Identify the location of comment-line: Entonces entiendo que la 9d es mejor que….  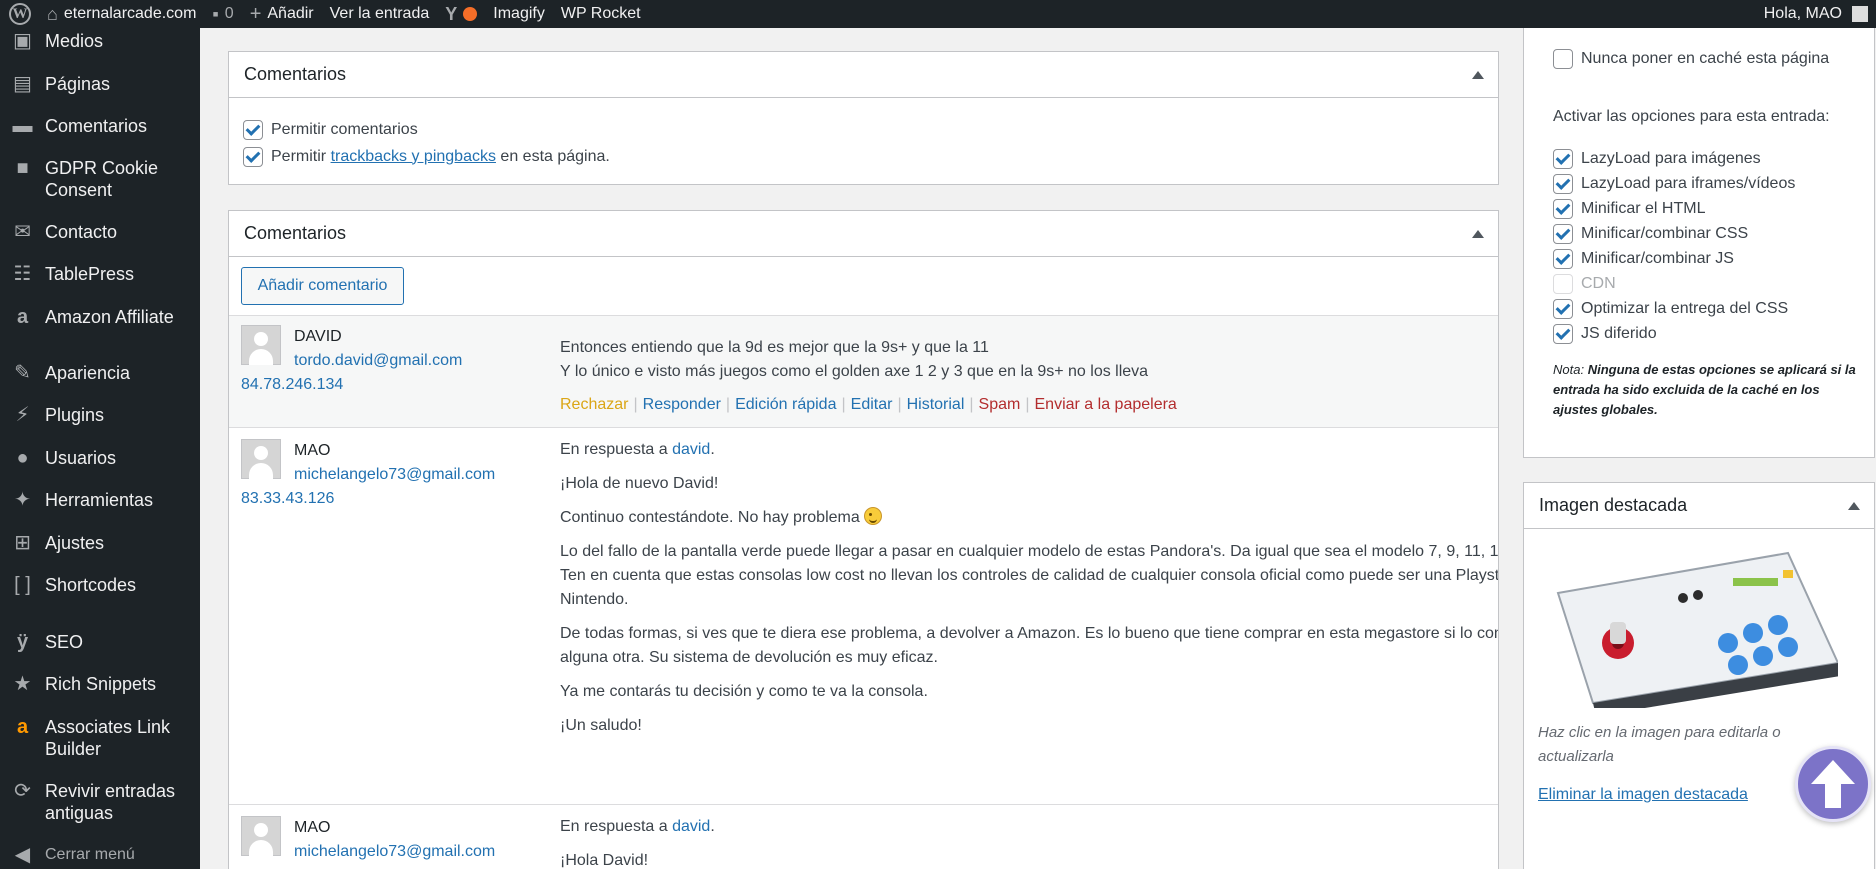
(774, 347).